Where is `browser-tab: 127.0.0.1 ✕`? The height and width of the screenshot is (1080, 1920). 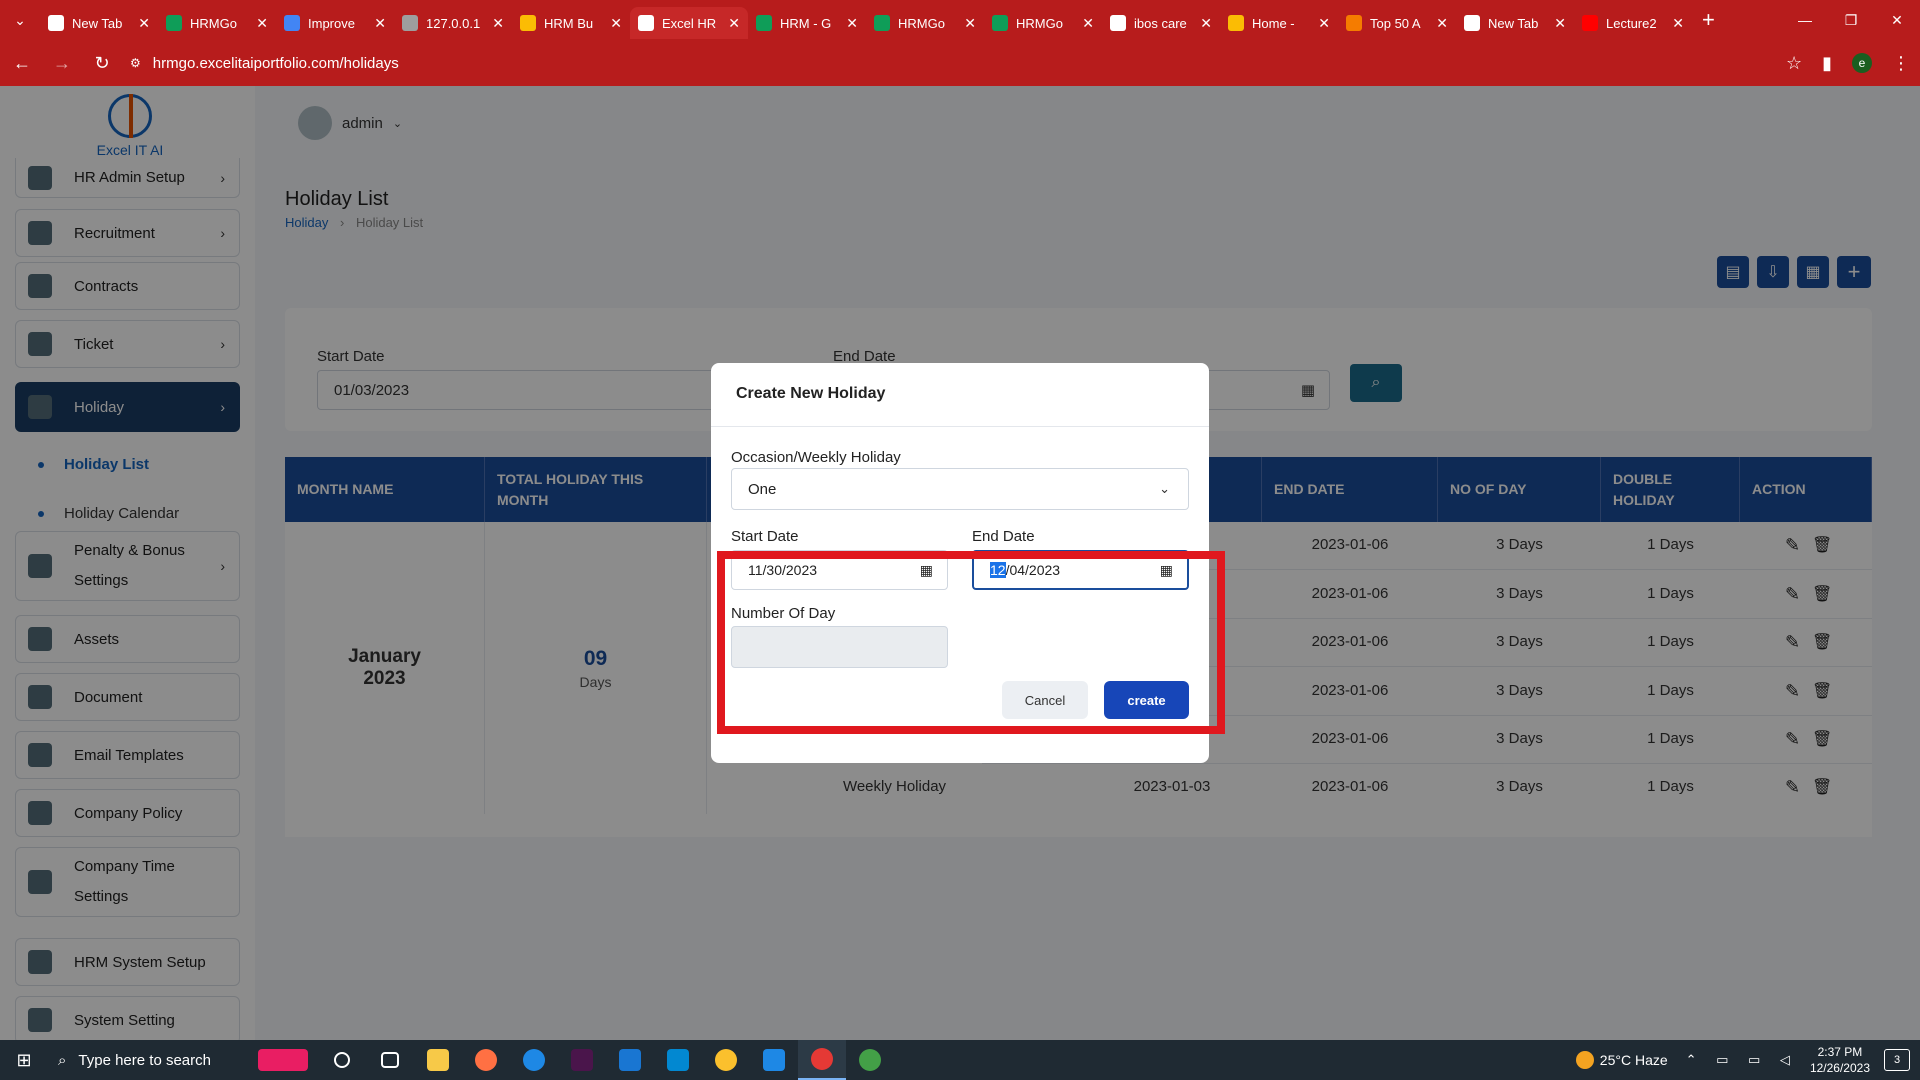
browser-tab: 127.0.0.1 ✕ is located at coordinates (453, 23).